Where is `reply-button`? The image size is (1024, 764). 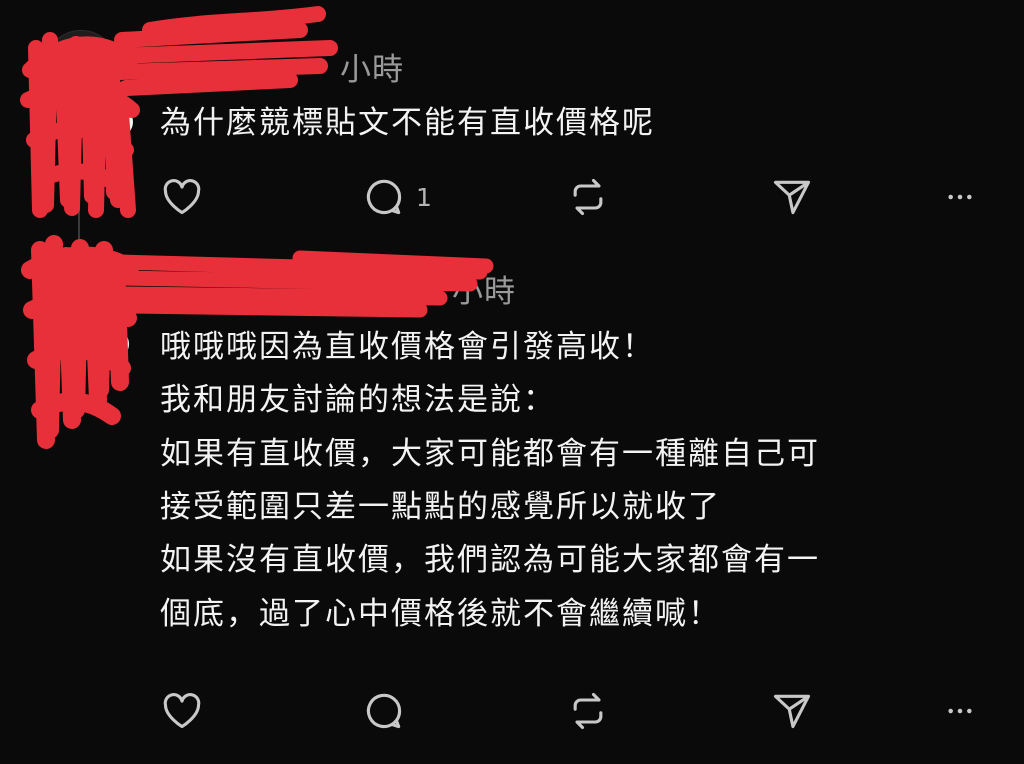
reply-button is located at coordinates (389, 711).